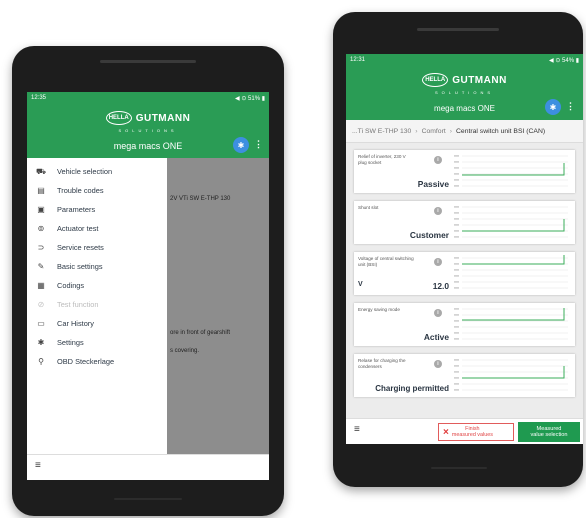 The height and width of the screenshot is (518, 586). Describe the element at coordinates (429, 235) in the screenshot. I see `parameter-value: Customer` at that location.